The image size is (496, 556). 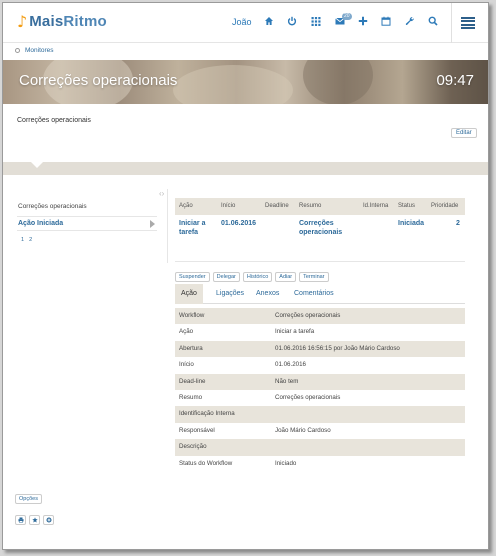 What do you see at coordinates (20, 520) in the screenshot?
I see `print-icon` at bounding box center [20, 520].